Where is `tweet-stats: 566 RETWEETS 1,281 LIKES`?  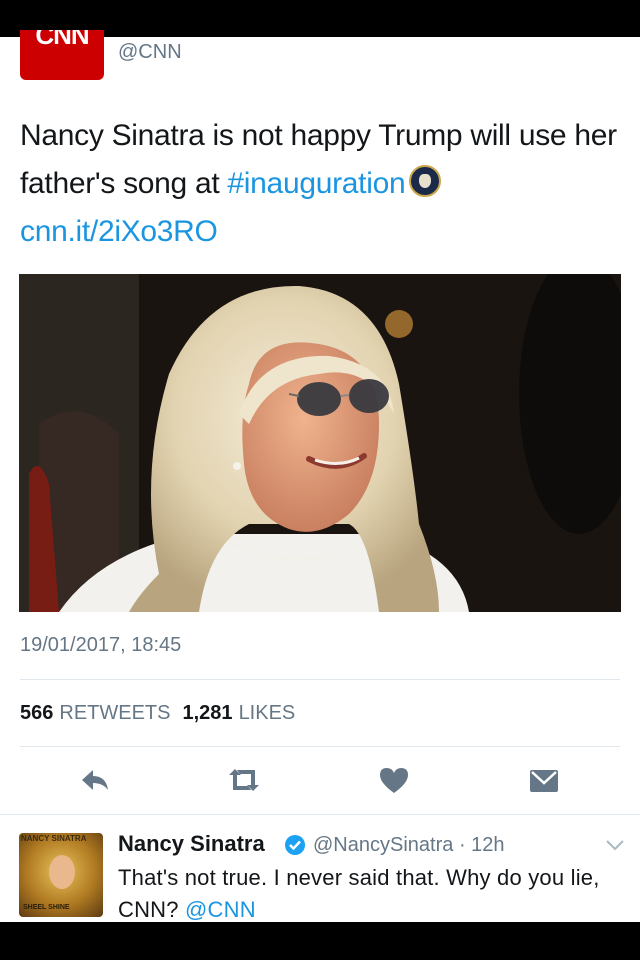 tweet-stats: 566 RETWEETS 1,281 LIKES is located at coordinates (157, 713).